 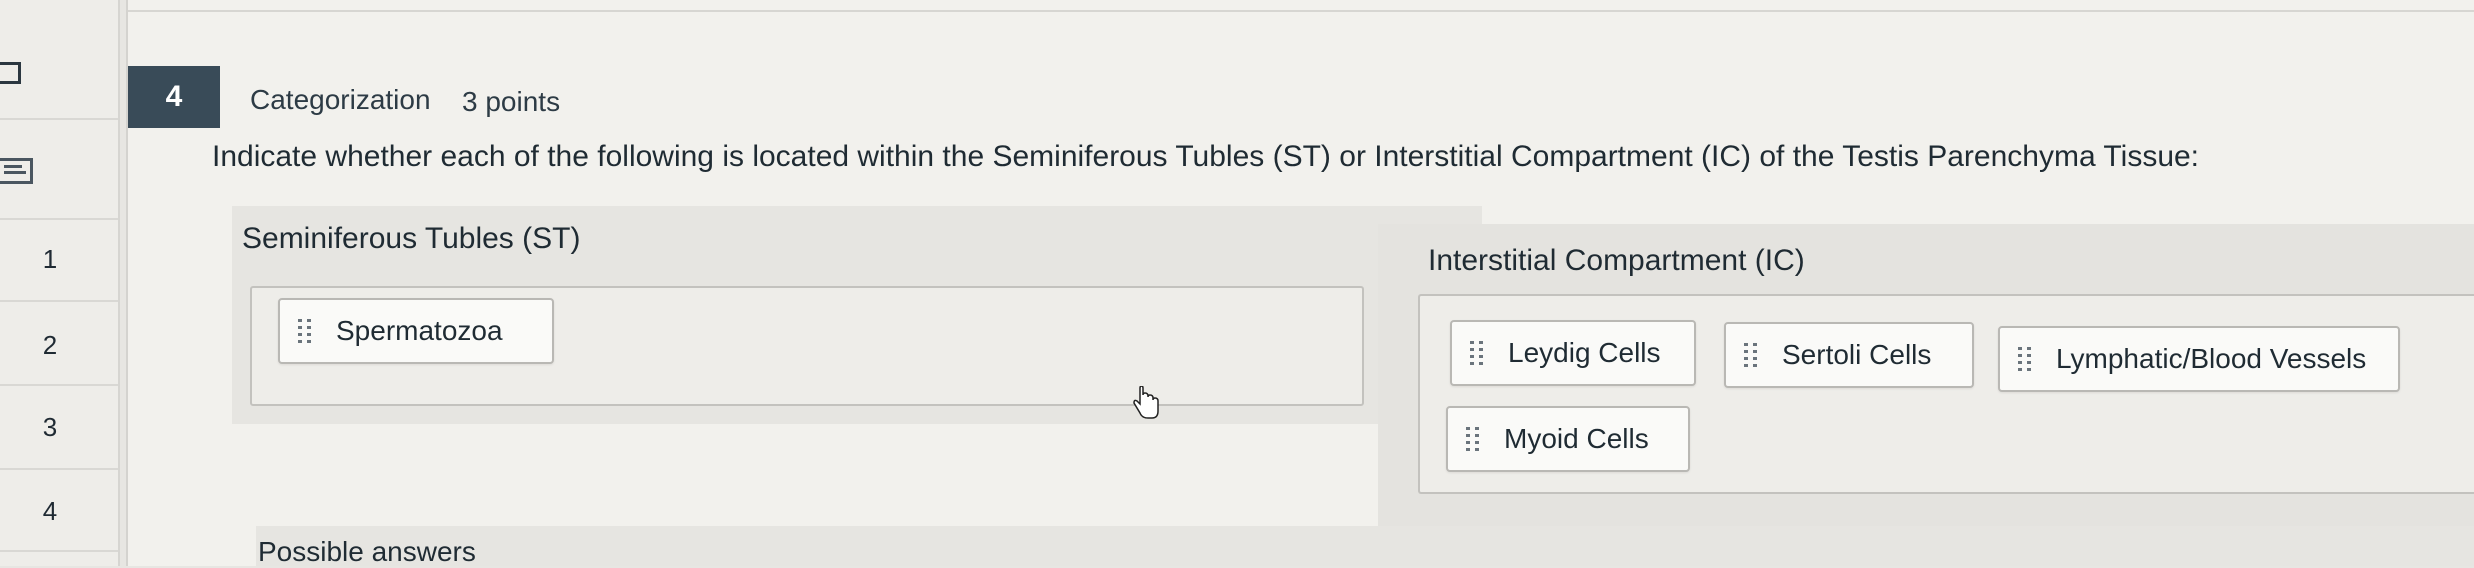 I want to click on answer-chip-label: Lymphatic/Blood Vessels, so click(x=2211, y=358).